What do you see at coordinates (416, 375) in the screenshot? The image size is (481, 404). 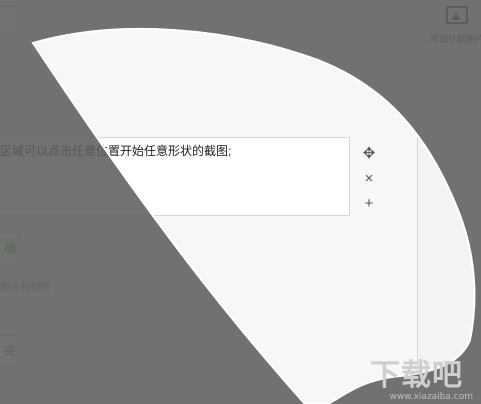 I see `watermark-logo: 下载吧` at bounding box center [416, 375].